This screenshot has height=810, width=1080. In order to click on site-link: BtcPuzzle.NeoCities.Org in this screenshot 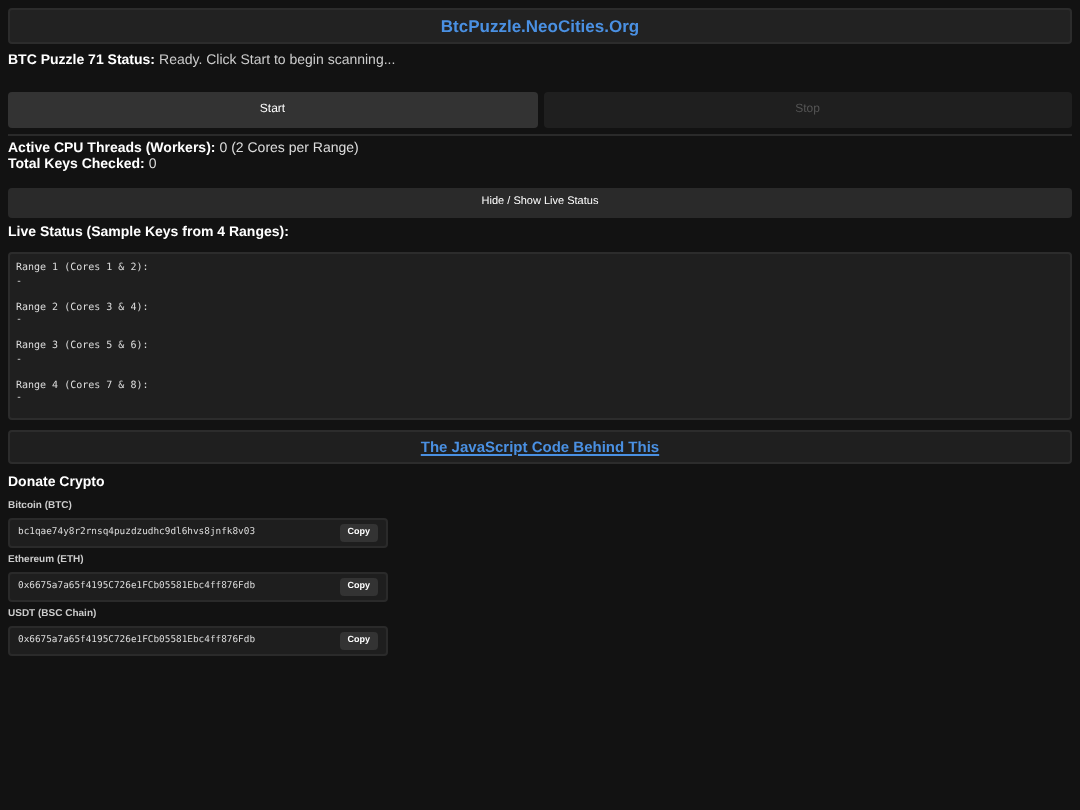, I will do `click(540, 26)`.